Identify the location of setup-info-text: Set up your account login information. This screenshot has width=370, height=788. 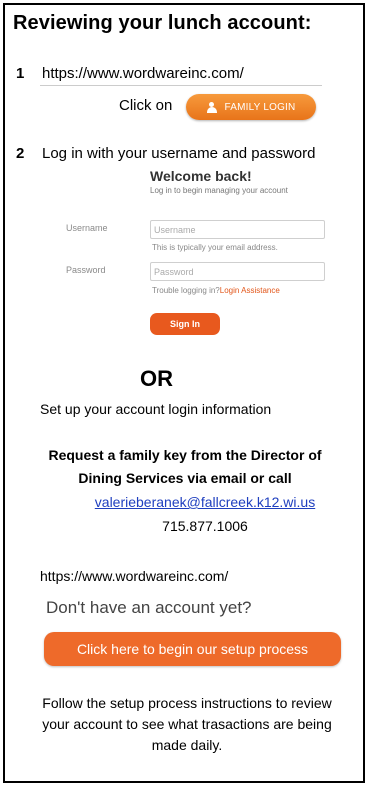
(156, 409).